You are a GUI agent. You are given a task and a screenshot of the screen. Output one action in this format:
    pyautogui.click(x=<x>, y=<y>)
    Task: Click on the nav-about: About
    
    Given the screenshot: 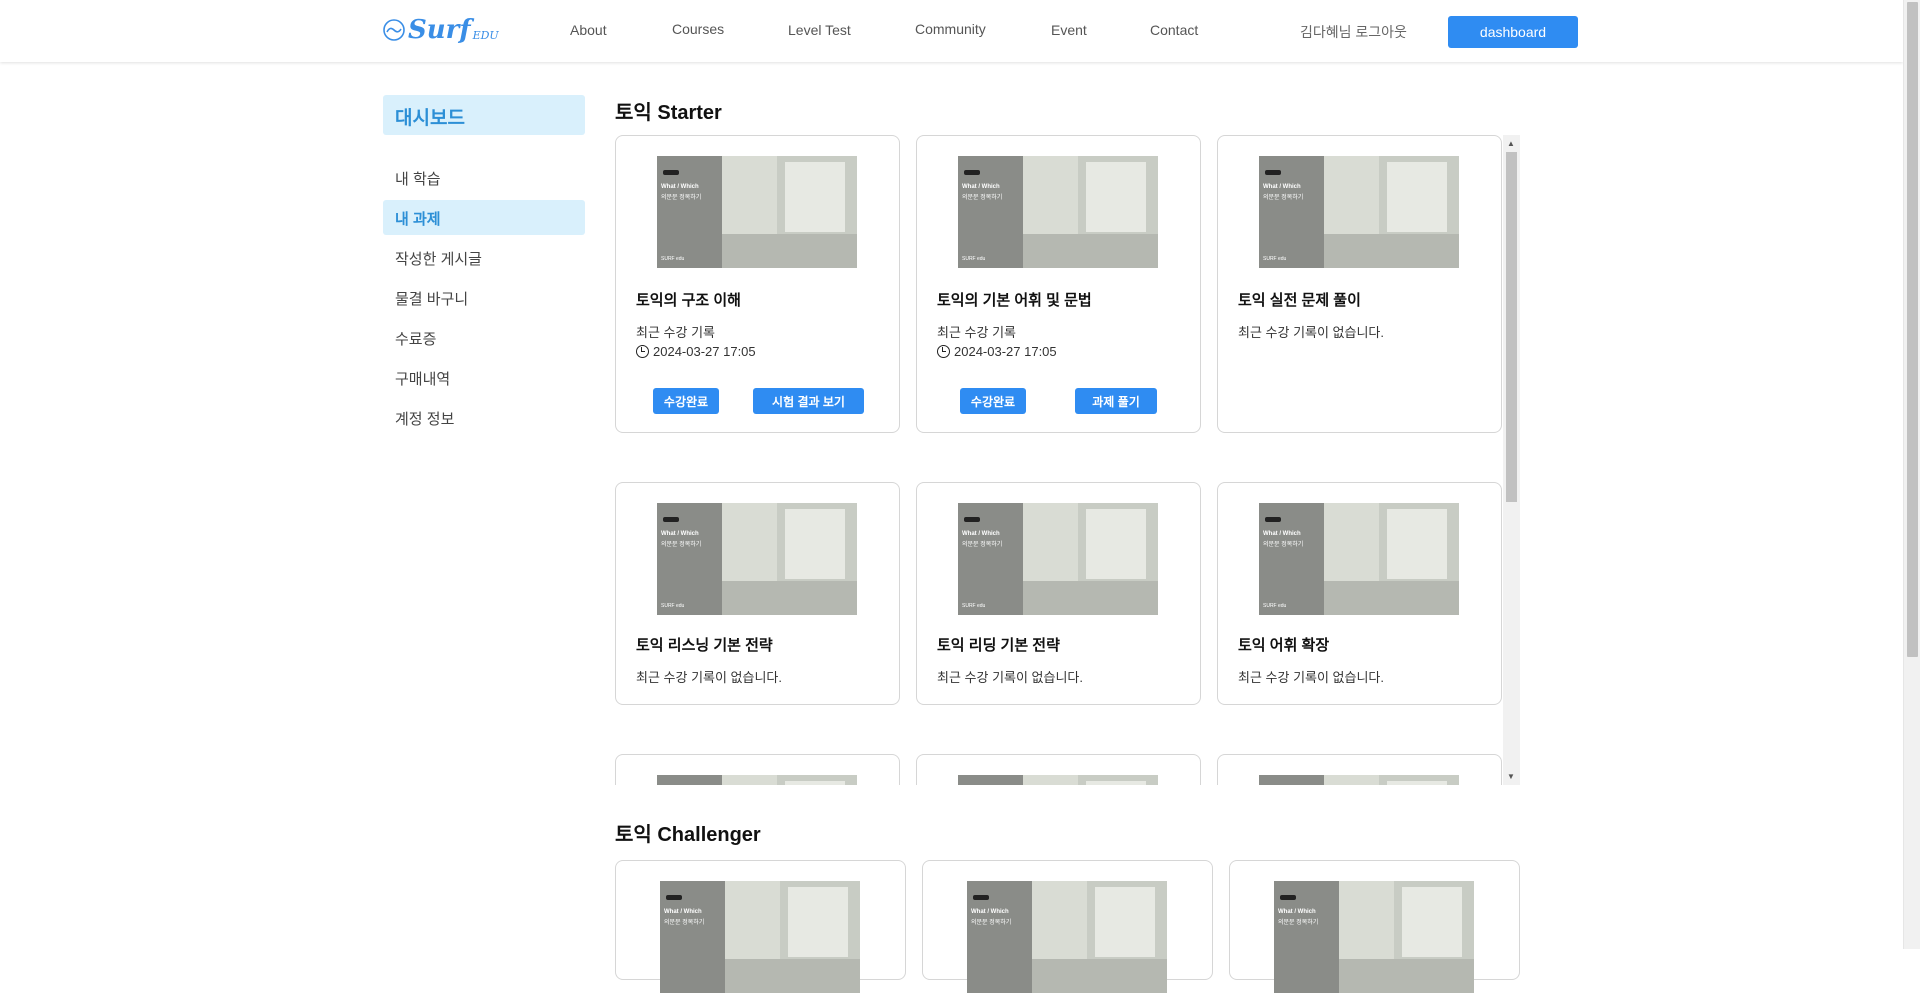 What is the action you would take?
    pyautogui.click(x=588, y=30)
    